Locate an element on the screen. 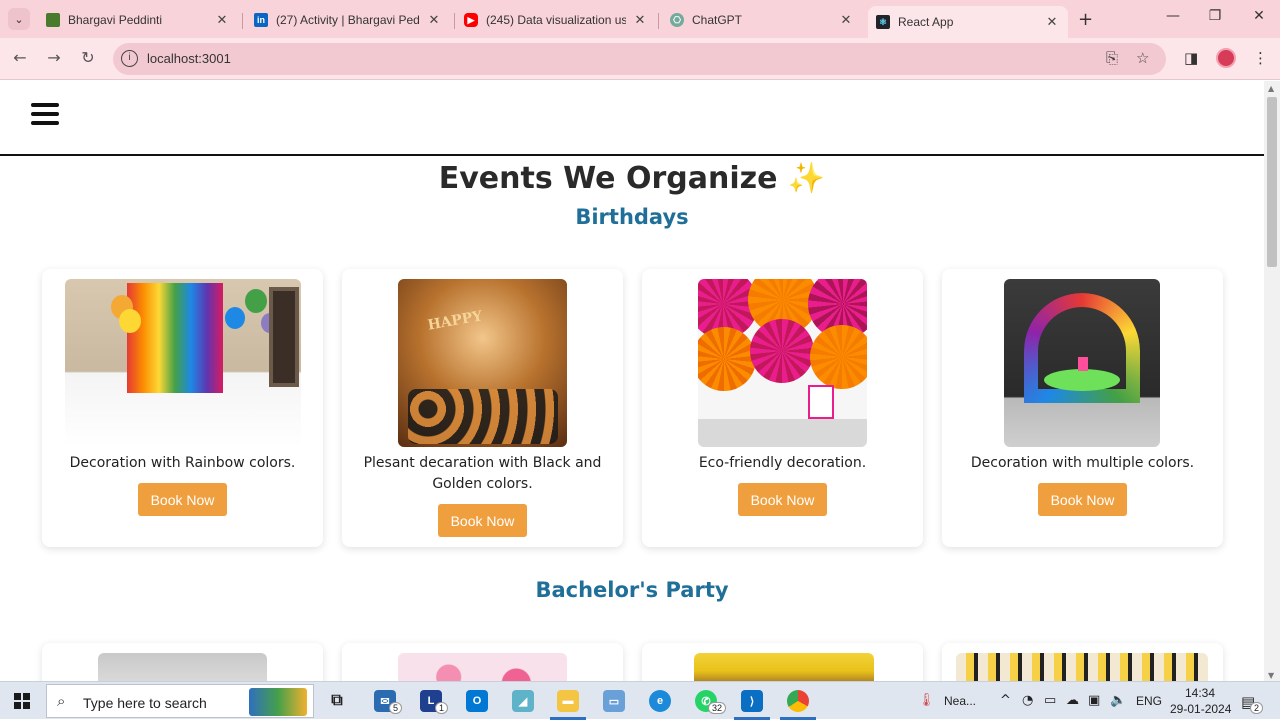  clock-time: 14:34 is located at coordinates (1200, 693).